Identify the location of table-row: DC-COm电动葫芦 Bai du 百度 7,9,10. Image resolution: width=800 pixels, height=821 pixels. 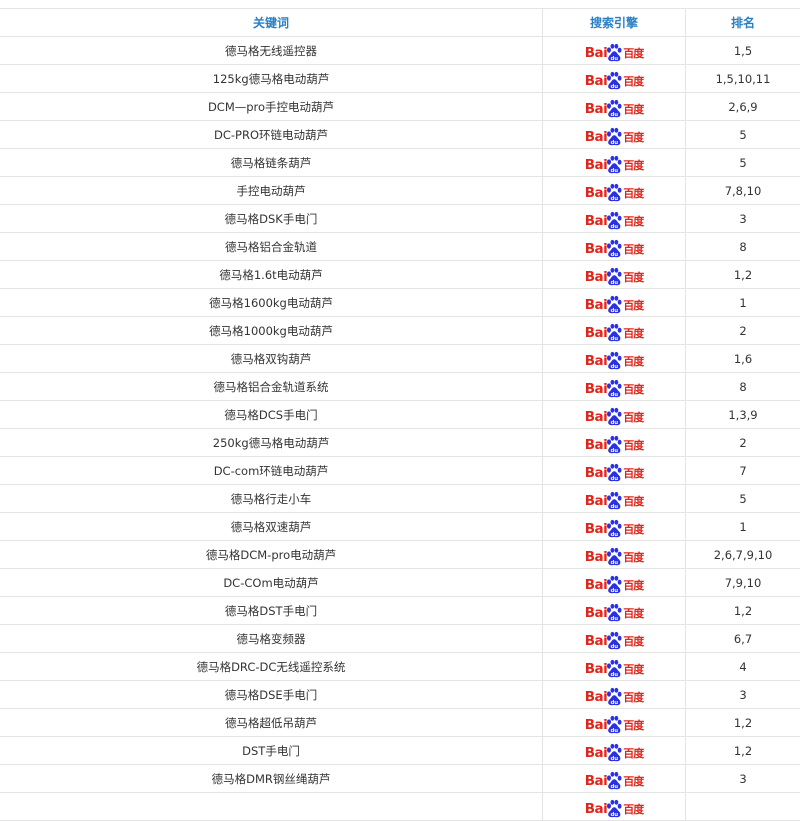
(400, 583).